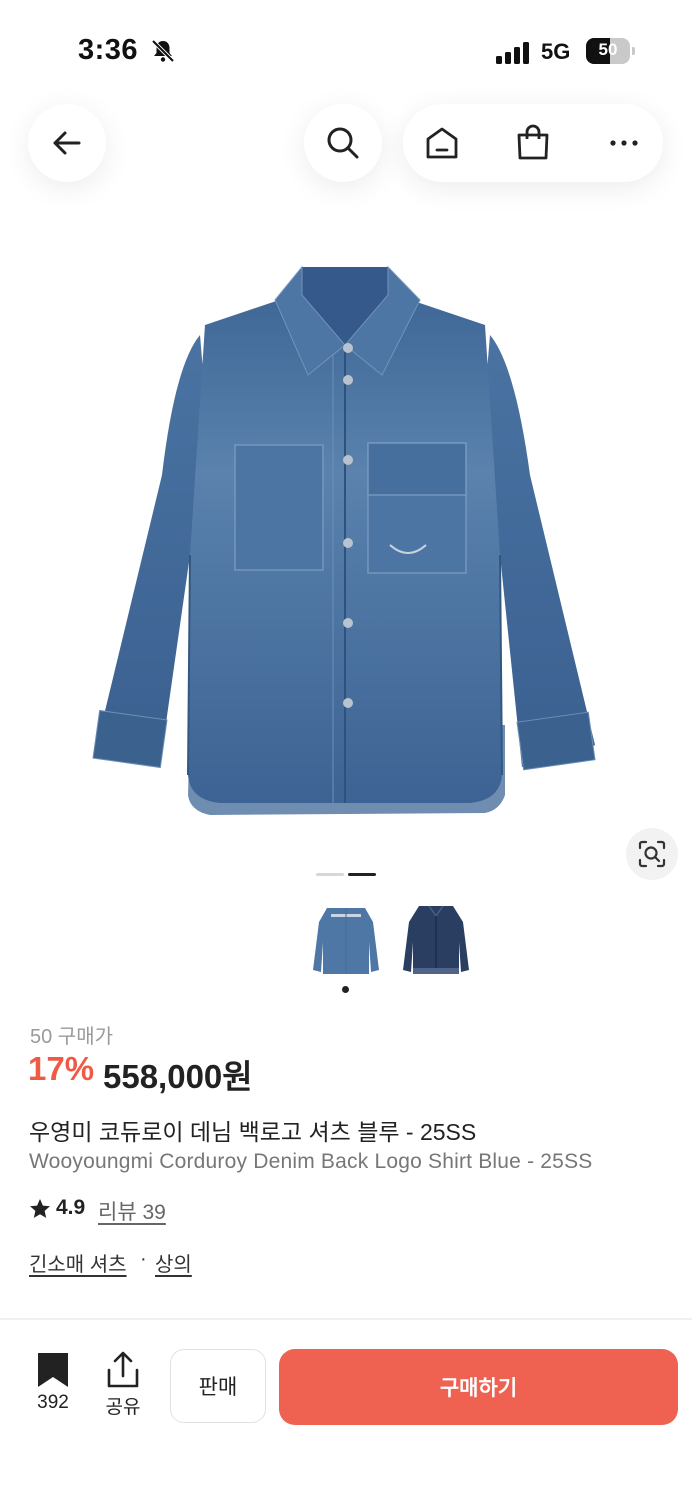  I want to click on battery-icon: 50, so click(611, 51).